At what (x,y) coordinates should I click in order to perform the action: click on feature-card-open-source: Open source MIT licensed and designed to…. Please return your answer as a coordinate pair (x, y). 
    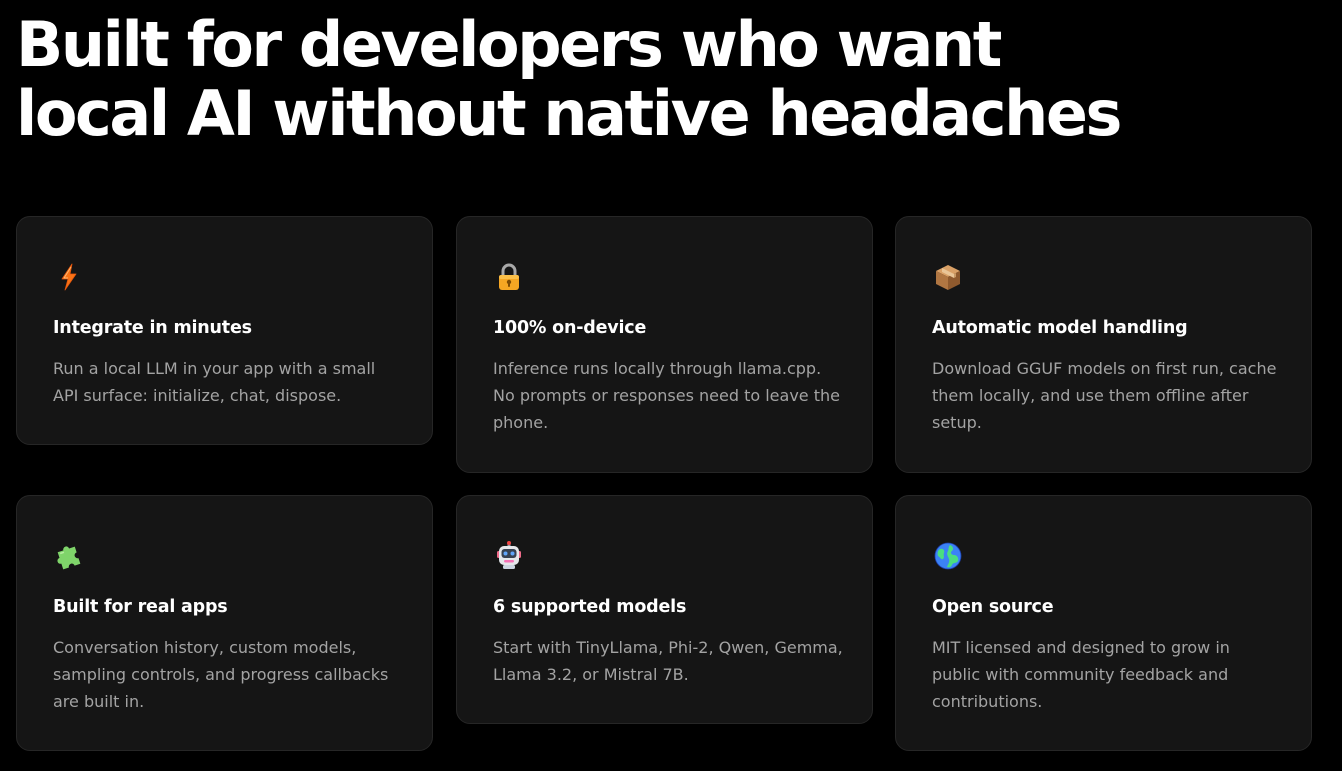
    Looking at the image, I should click on (1103, 623).